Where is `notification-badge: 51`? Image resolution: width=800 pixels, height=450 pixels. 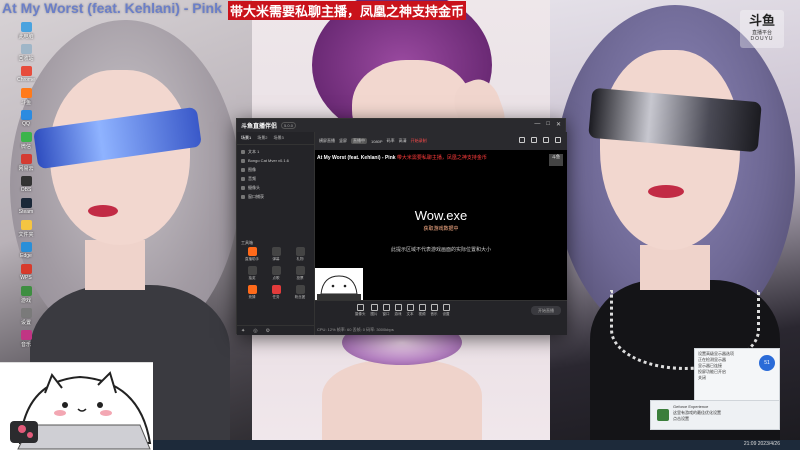 notification-badge: 51 is located at coordinates (767, 363).